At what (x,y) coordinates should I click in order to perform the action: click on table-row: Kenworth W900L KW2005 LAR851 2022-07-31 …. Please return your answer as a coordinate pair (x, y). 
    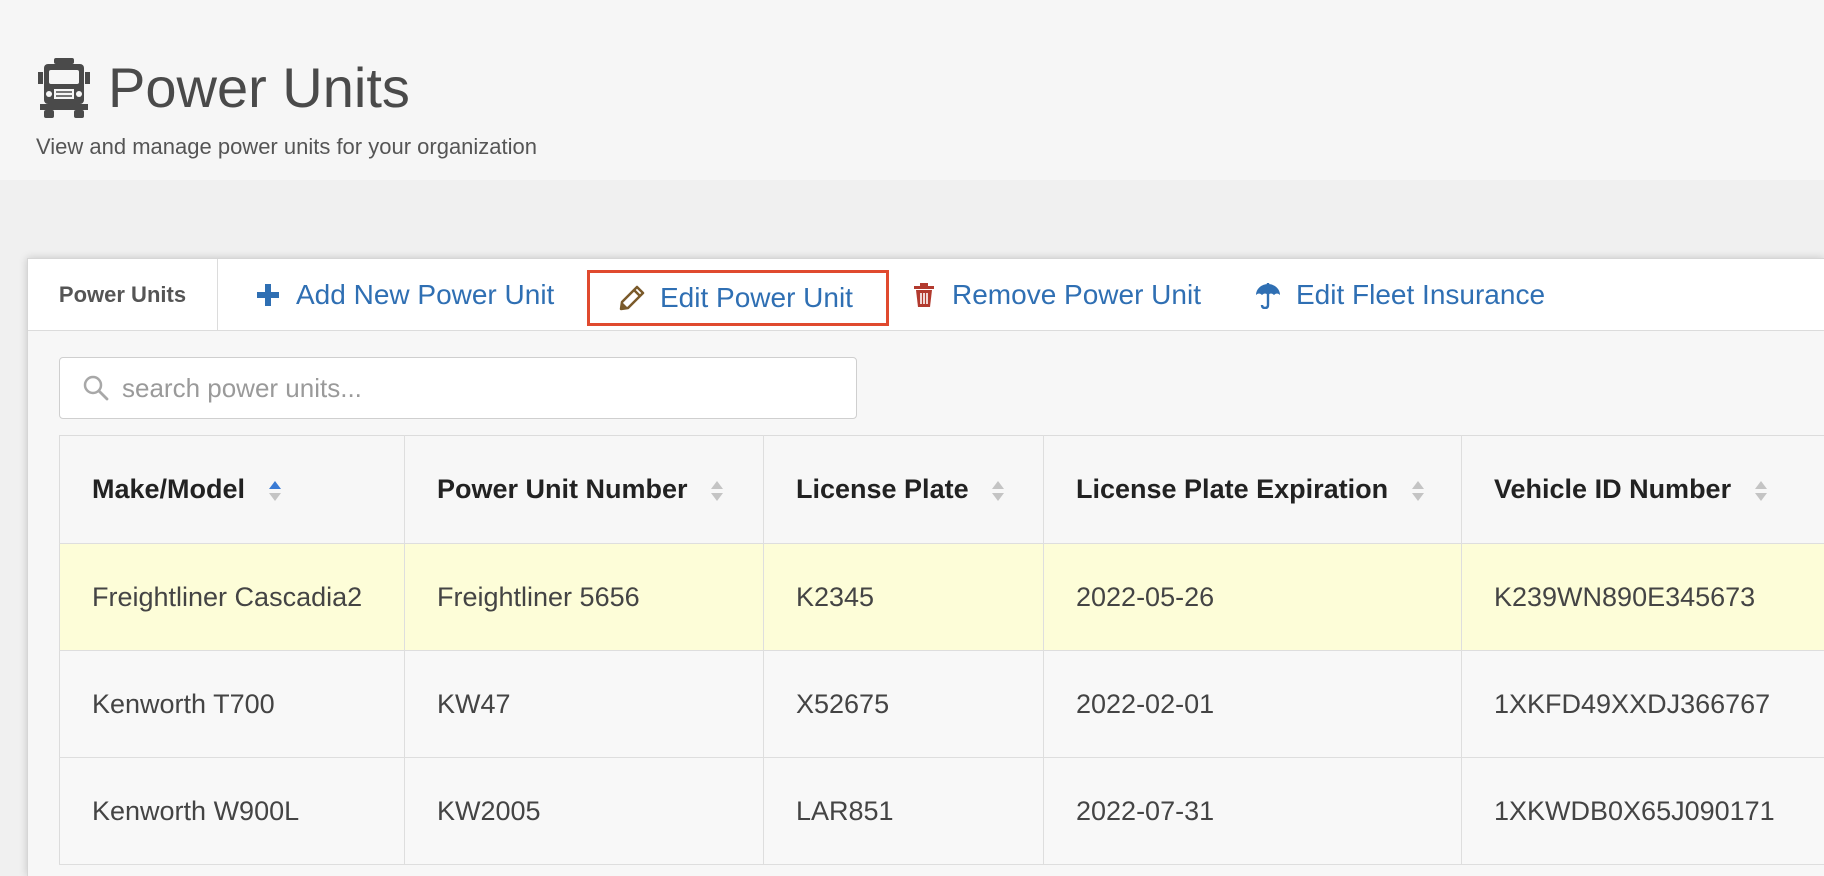
    Looking at the image, I should click on (941, 811).